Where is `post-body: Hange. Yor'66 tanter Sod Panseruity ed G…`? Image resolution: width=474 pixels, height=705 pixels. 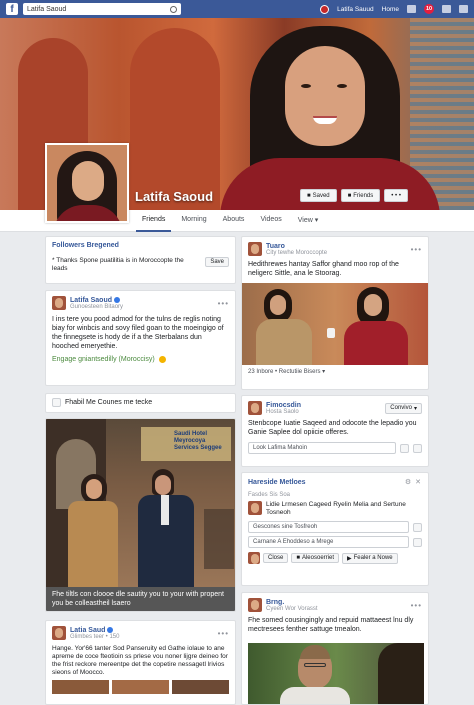
post-body: Hange. Yor'66 tanter Sod Panseruity ed G… is located at coordinates (140, 660).